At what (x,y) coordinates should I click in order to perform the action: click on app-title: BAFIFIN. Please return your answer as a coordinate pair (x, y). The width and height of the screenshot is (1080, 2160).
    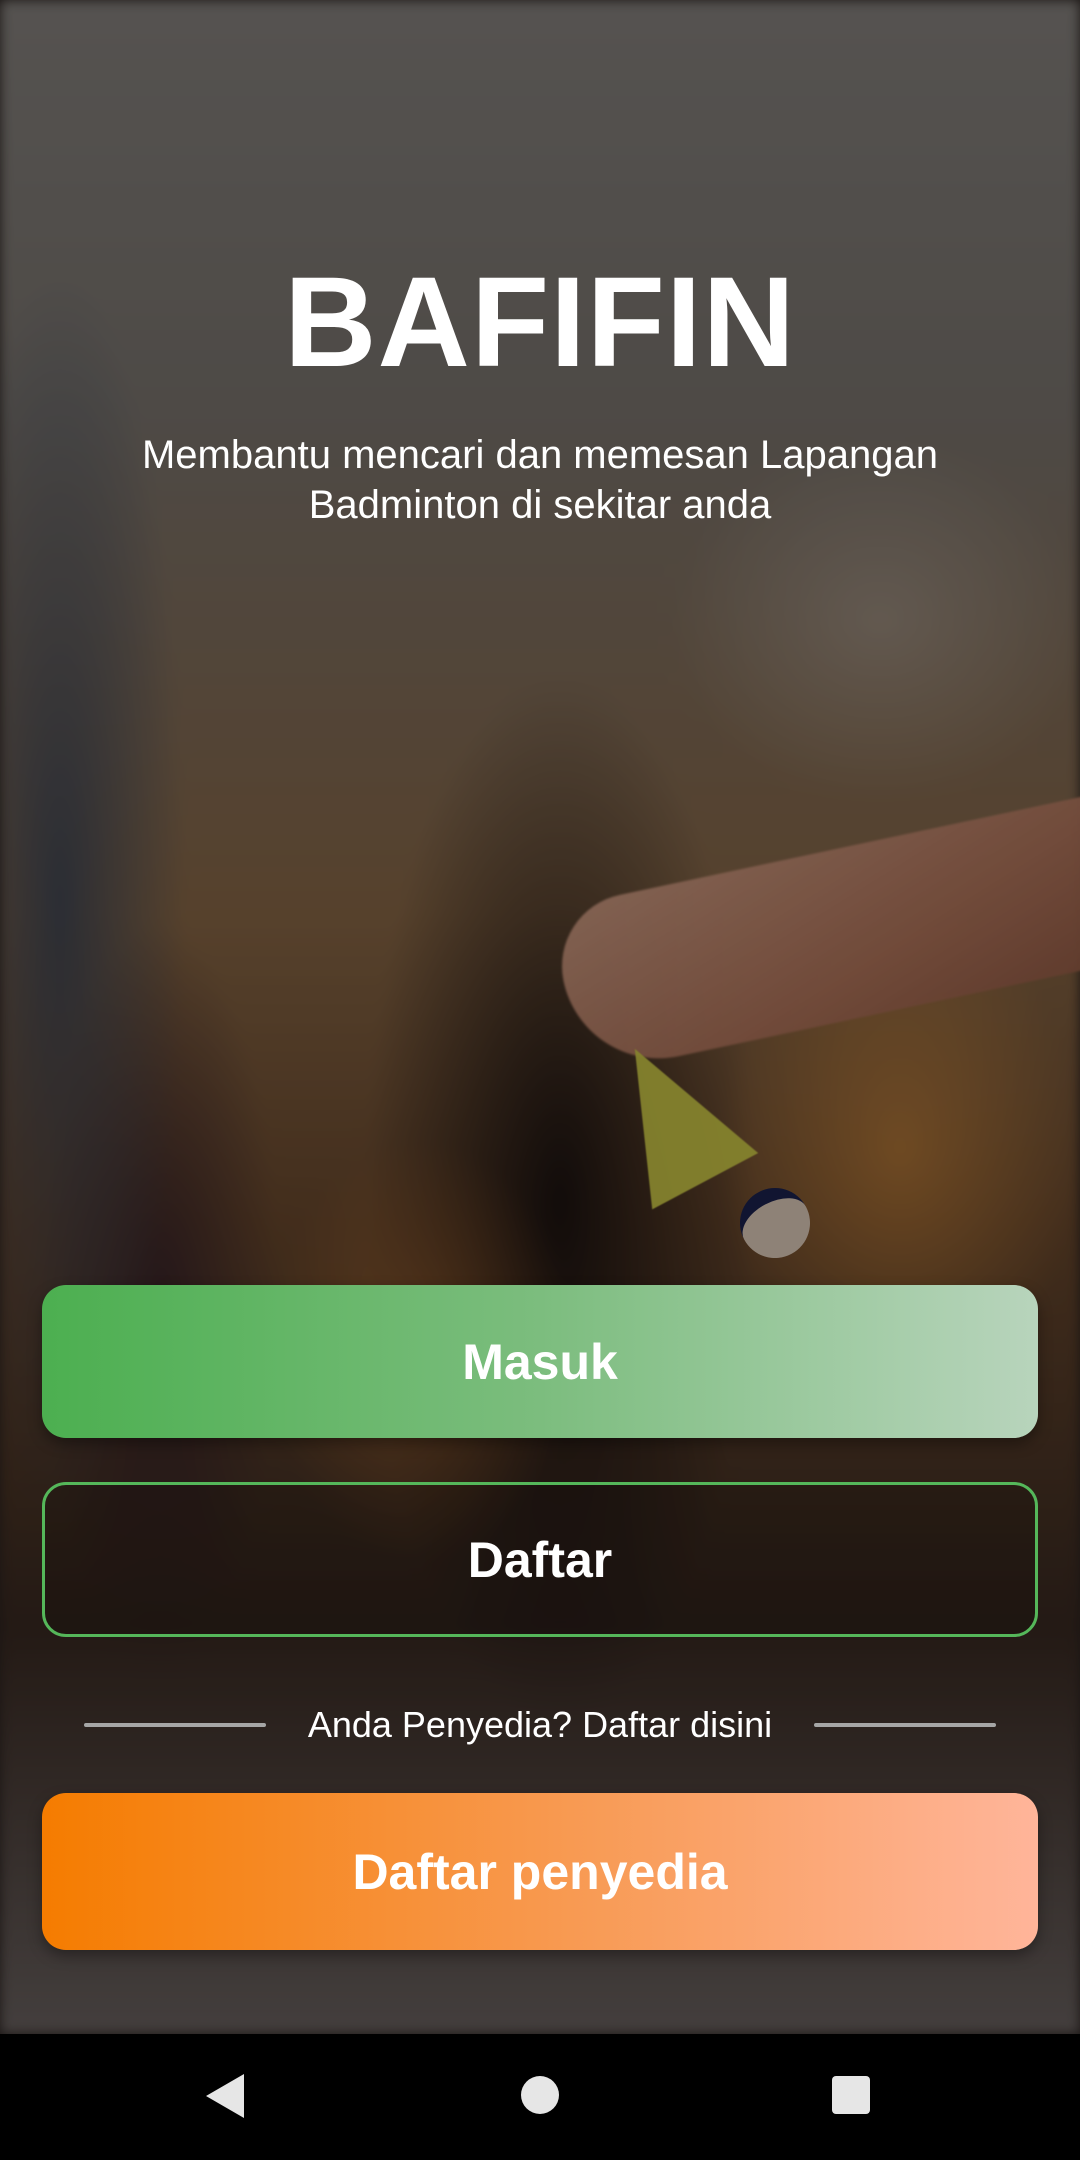
    Looking at the image, I should click on (540, 322).